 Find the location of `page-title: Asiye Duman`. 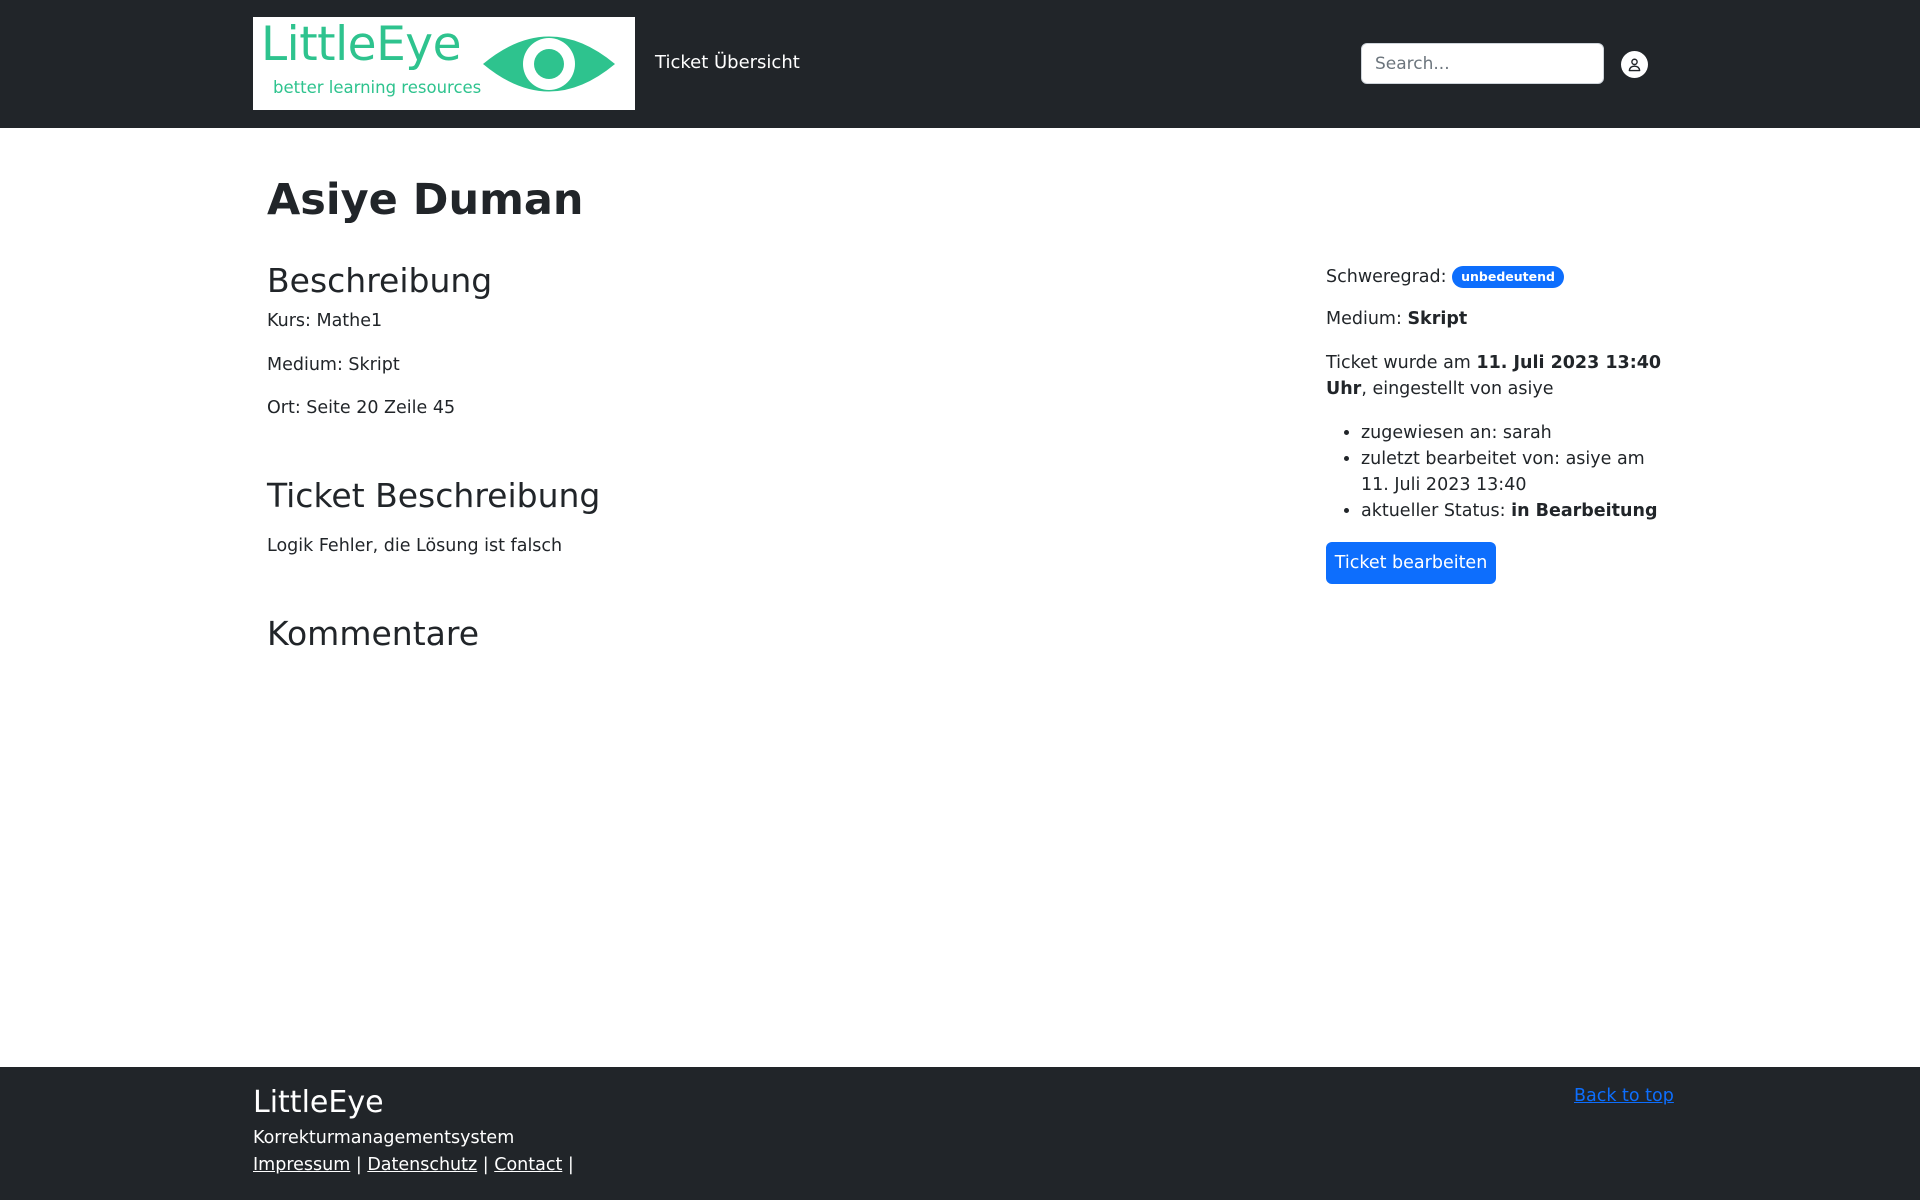

page-title: Asiye Duman is located at coordinates (425, 200).